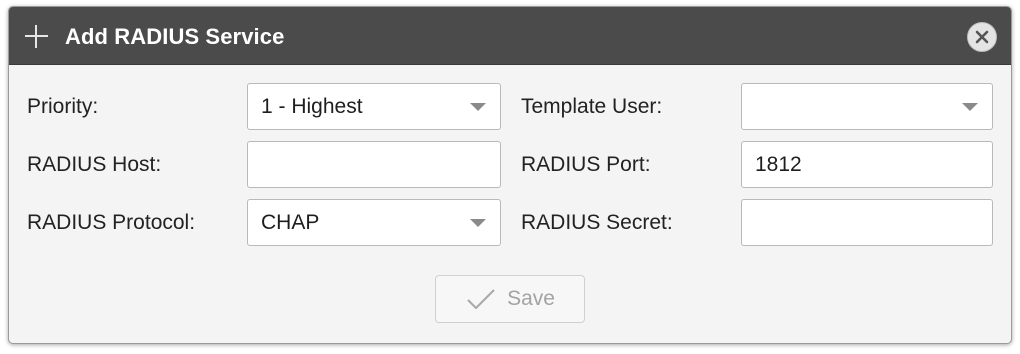  What do you see at coordinates (867, 164) in the screenshot?
I see `radius-port-input: 1812` at bounding box center [867, 164].